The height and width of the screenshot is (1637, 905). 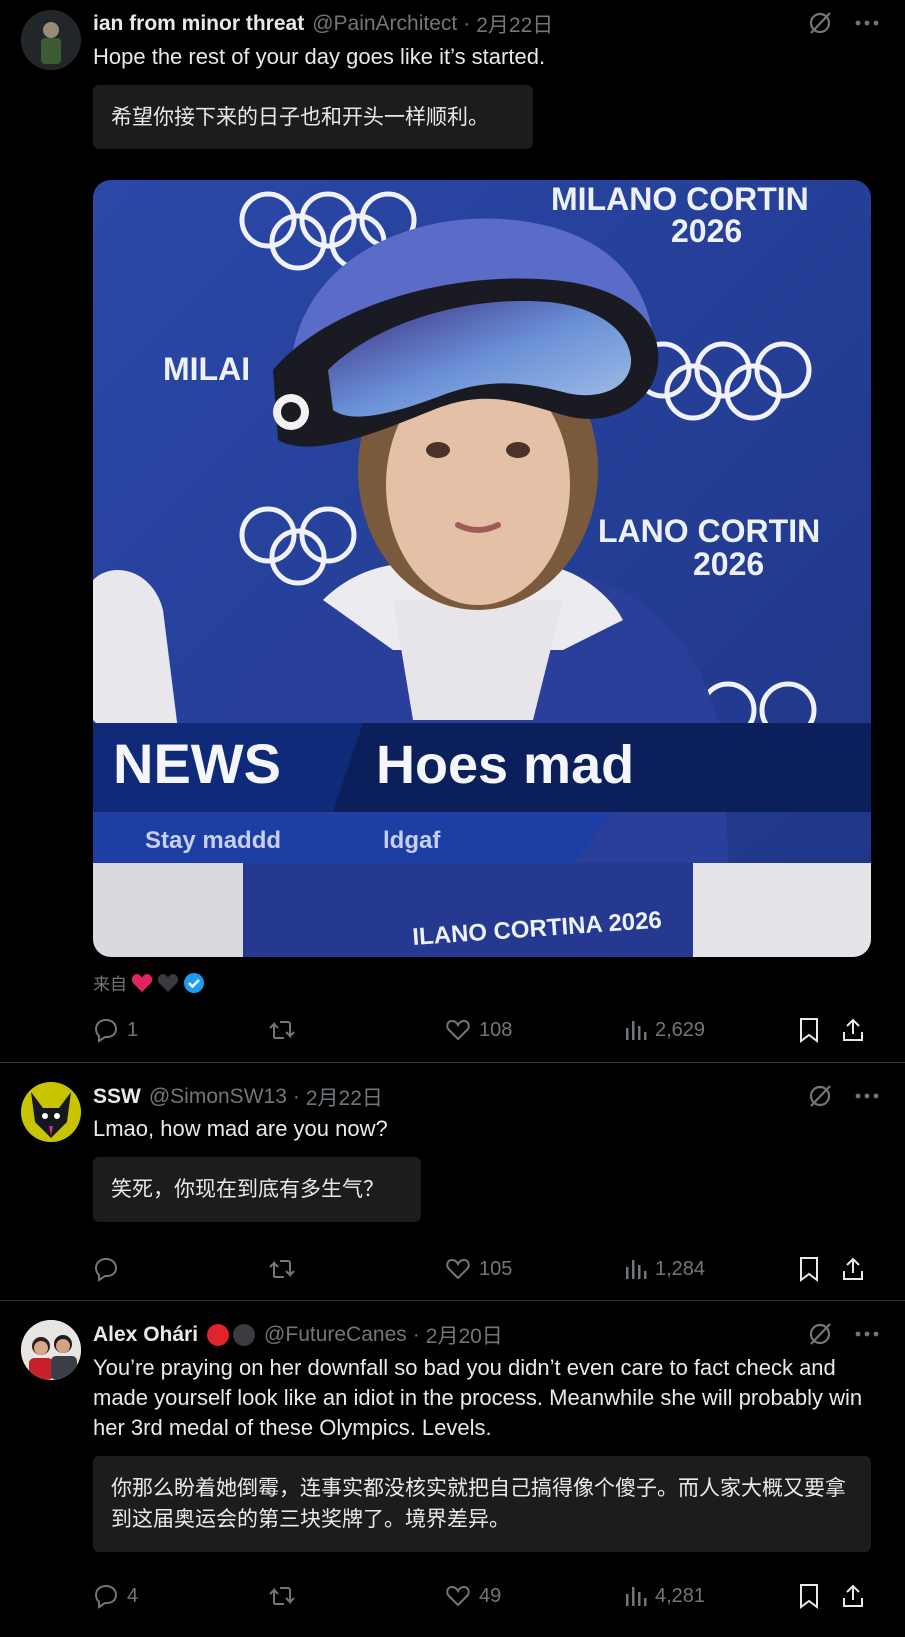 I want to click on author-name: ian from minor threat, so click(x=198, y=24).